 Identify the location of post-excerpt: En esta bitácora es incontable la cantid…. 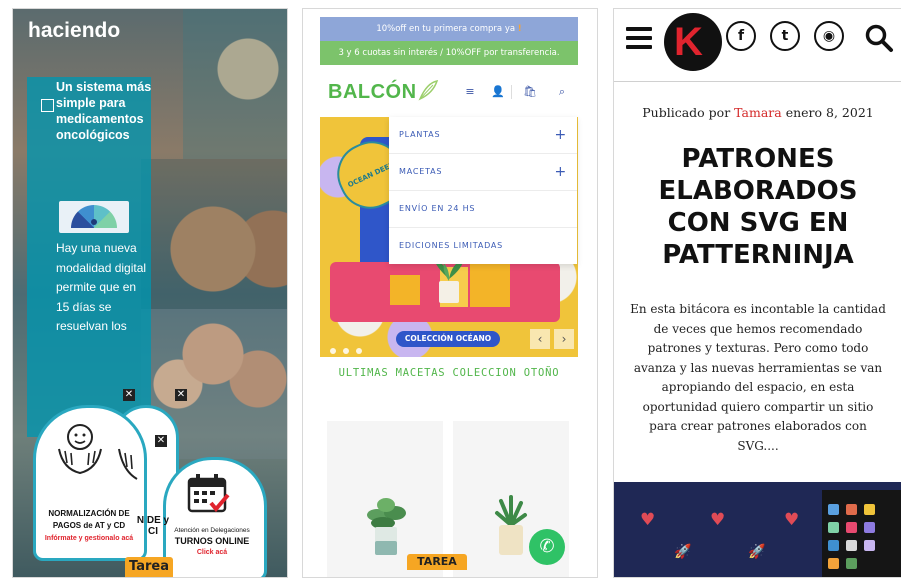
(758, 377).